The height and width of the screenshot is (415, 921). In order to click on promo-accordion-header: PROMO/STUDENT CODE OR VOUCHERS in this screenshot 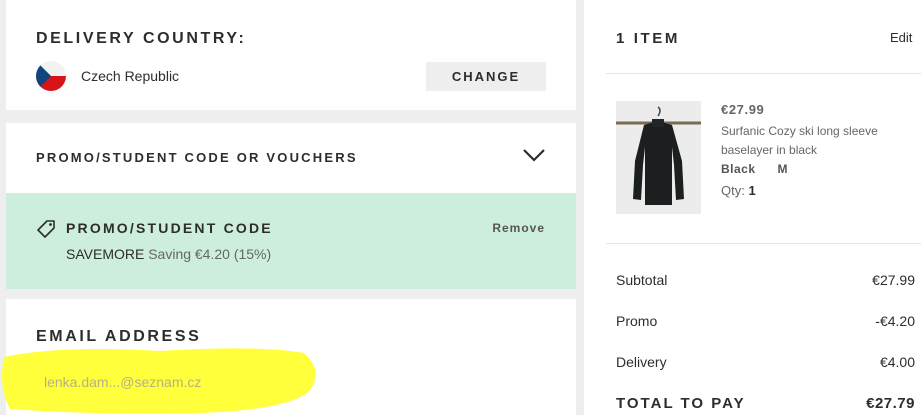, I will do `click(291, 158)`.